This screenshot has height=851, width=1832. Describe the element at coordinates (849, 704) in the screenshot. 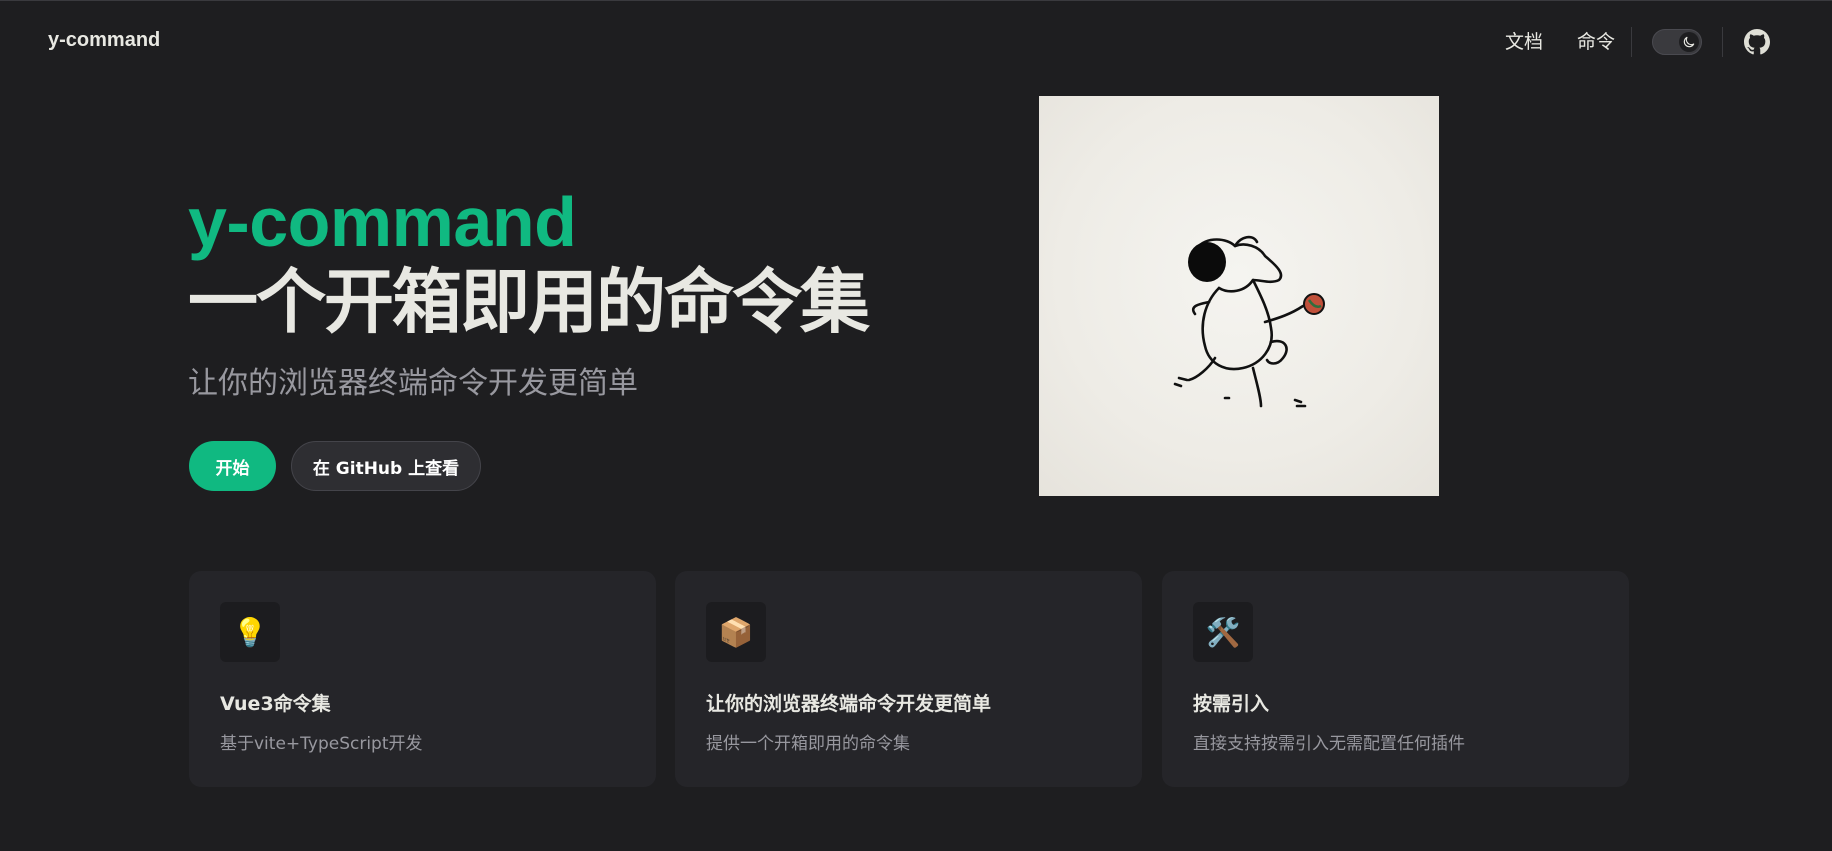

I see `feature-title: 让你的浏览器终端命令开发更简单` at that location.